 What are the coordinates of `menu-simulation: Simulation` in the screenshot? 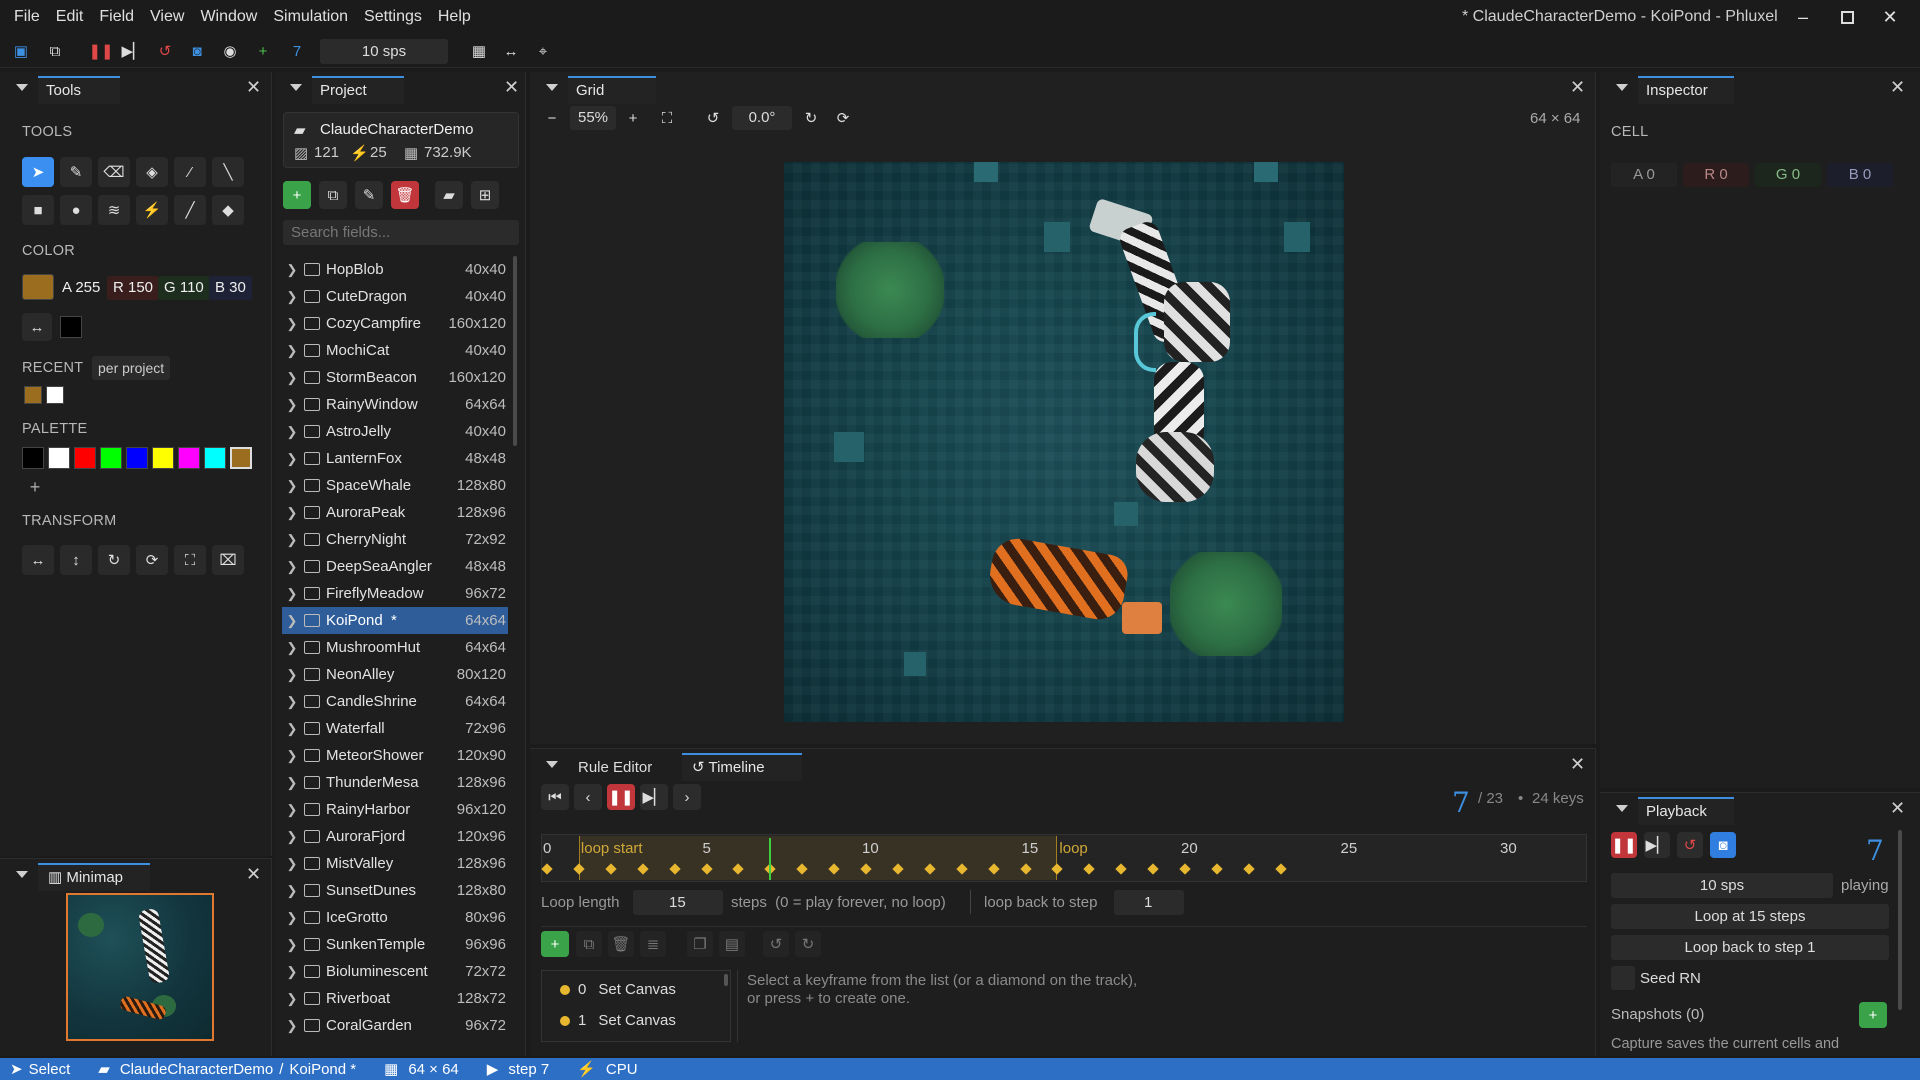 It's located at (310, 17).